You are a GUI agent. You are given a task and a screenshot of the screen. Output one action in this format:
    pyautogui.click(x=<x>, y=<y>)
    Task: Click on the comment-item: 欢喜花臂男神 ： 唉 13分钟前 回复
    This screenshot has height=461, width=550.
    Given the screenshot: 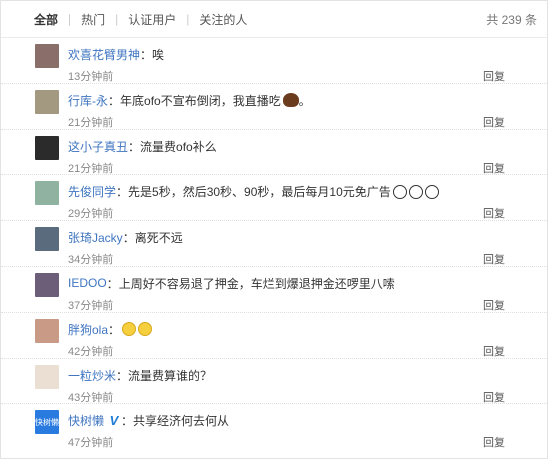 What is the action you would take?
    pyautogui.click(x=274, y=61)
    